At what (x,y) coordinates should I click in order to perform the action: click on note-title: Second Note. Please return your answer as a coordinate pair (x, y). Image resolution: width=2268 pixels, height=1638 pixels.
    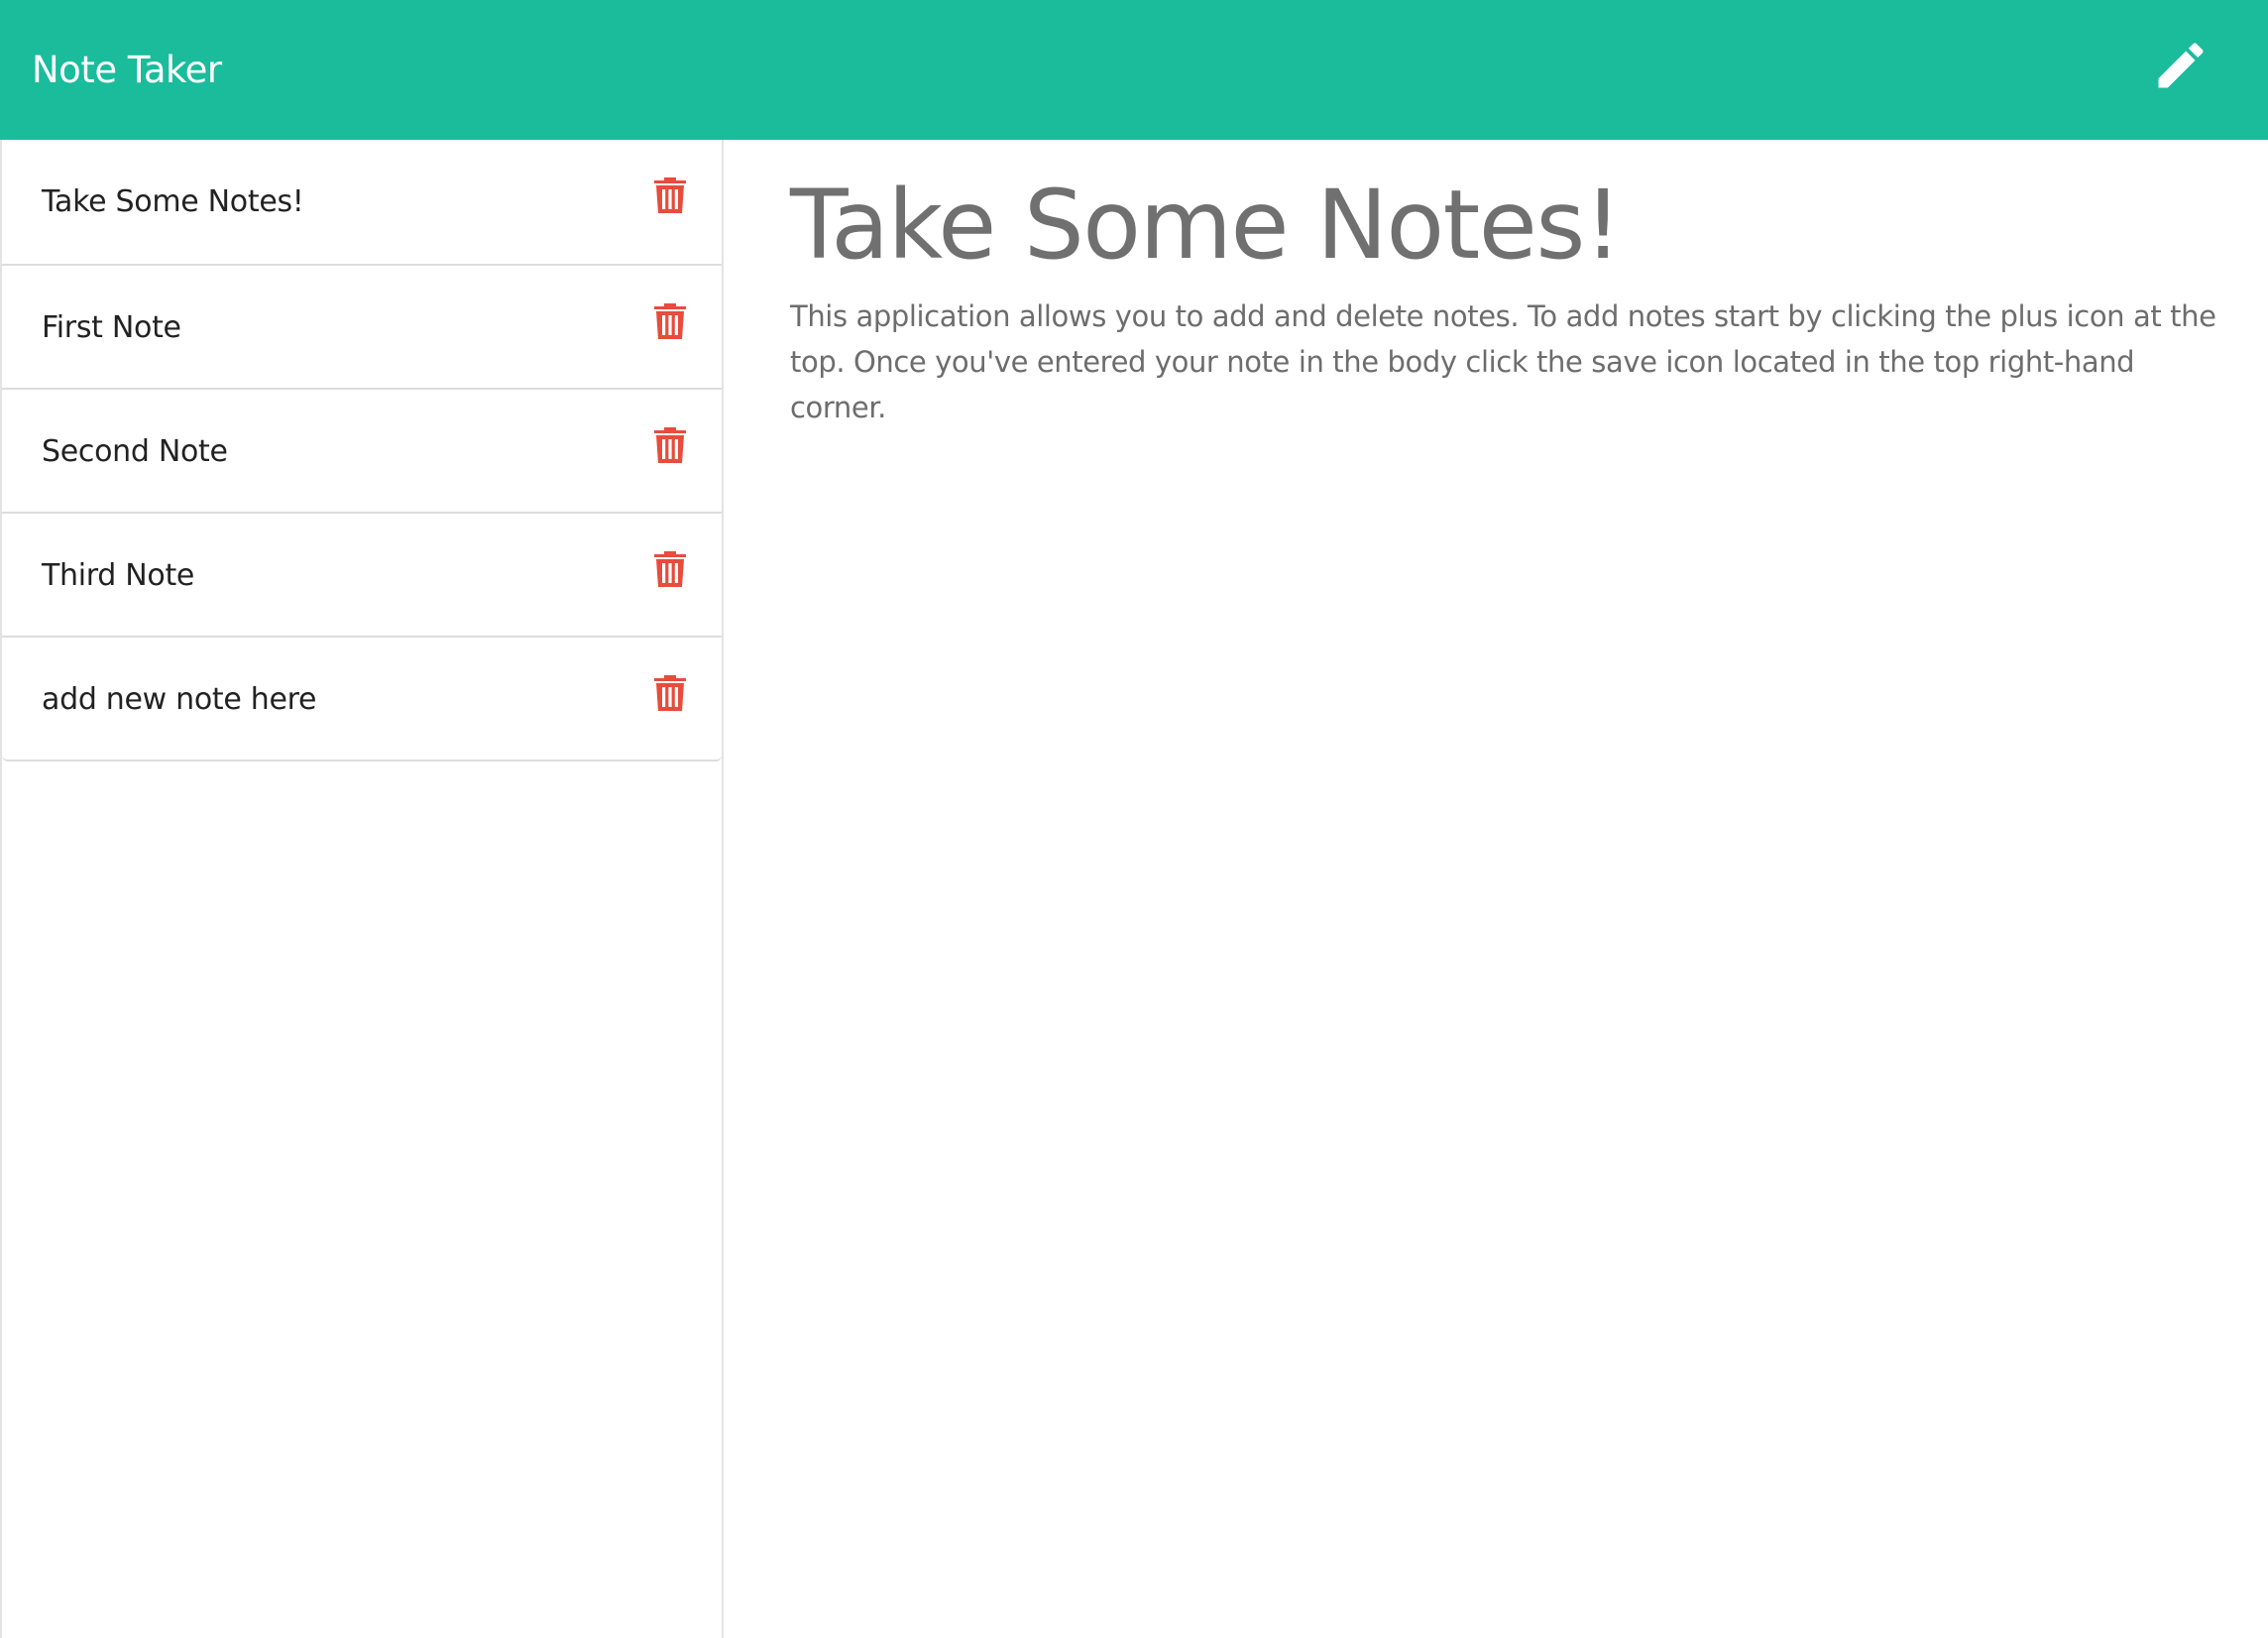
    Looking at the image, I should click on (135, 451).